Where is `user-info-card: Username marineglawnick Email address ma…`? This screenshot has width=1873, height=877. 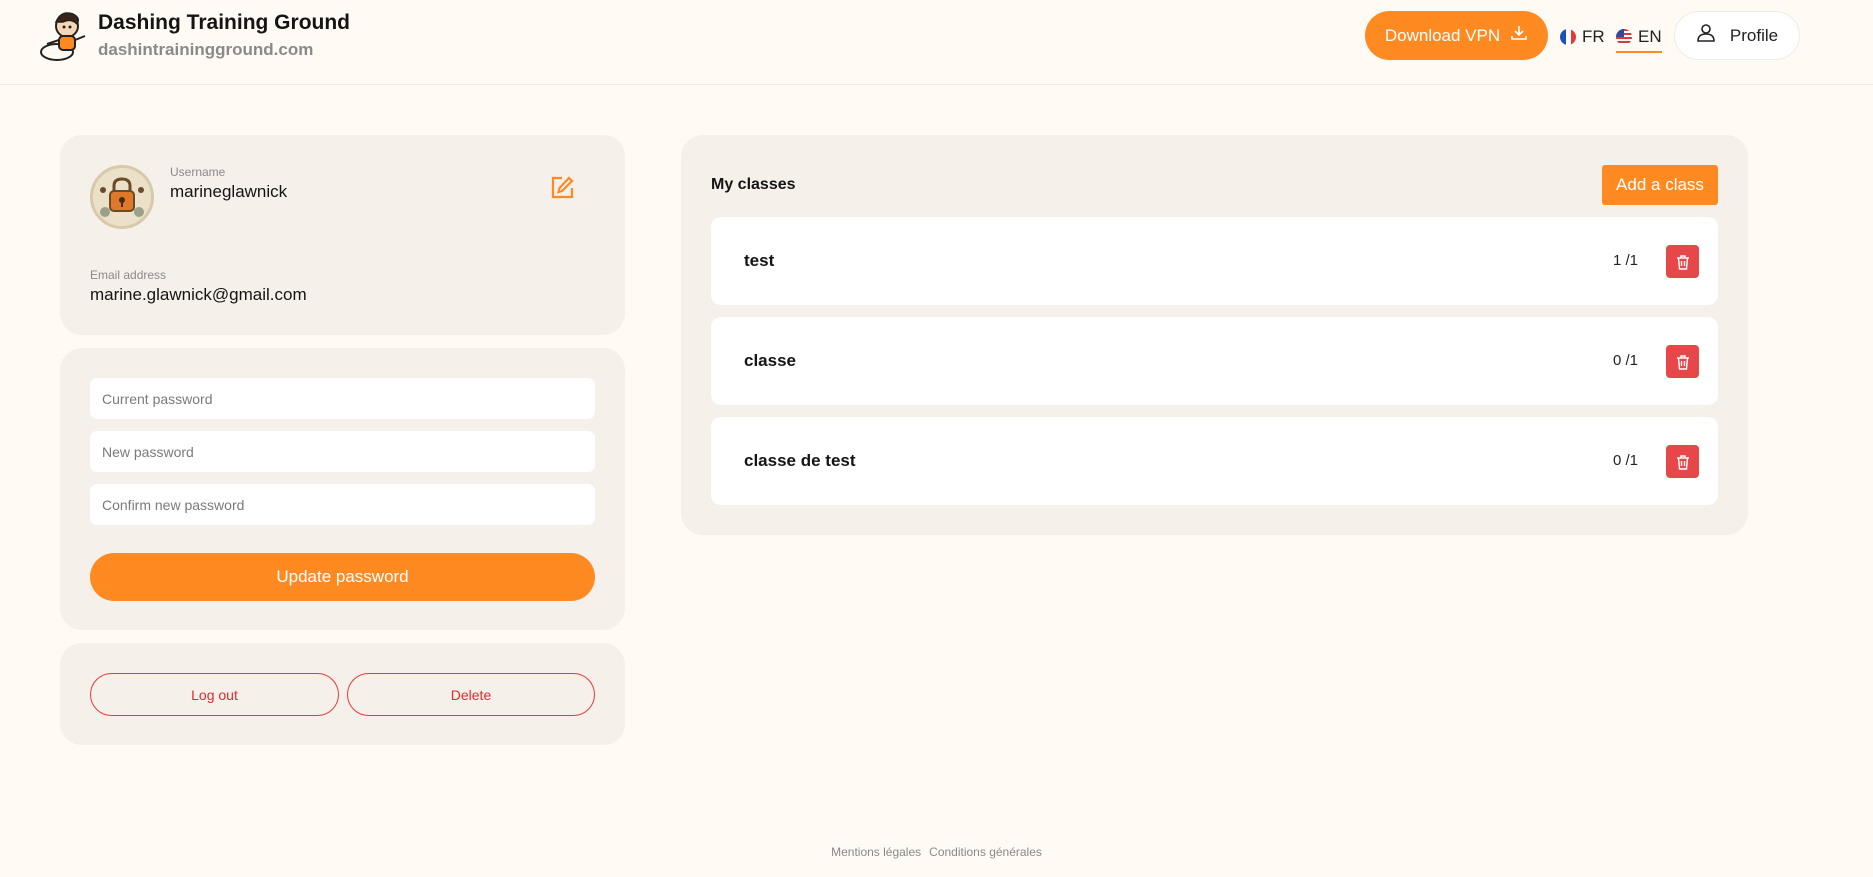
user-info-card: Username marineglawnick Email address ma… is located at coordinates (342, 235).